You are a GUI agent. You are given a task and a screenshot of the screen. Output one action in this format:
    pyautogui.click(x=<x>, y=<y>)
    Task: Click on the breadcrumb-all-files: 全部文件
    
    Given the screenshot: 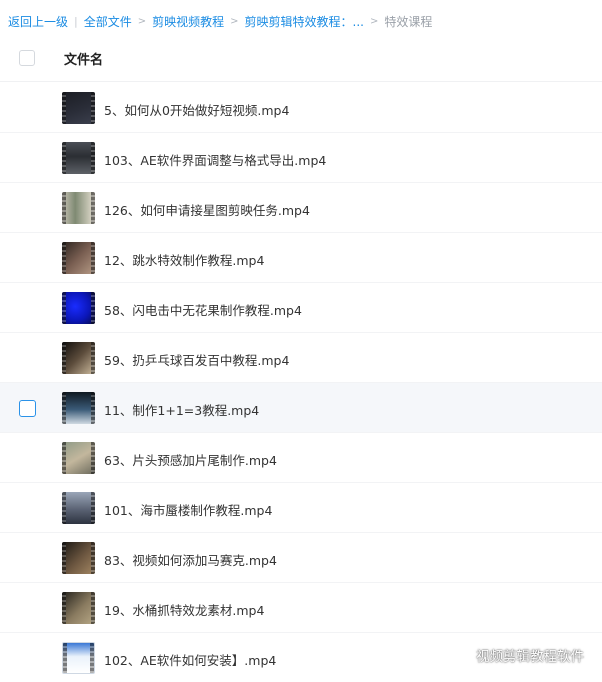 What is the action you would take?
    pyautogui.click(x=108, y=21)
    